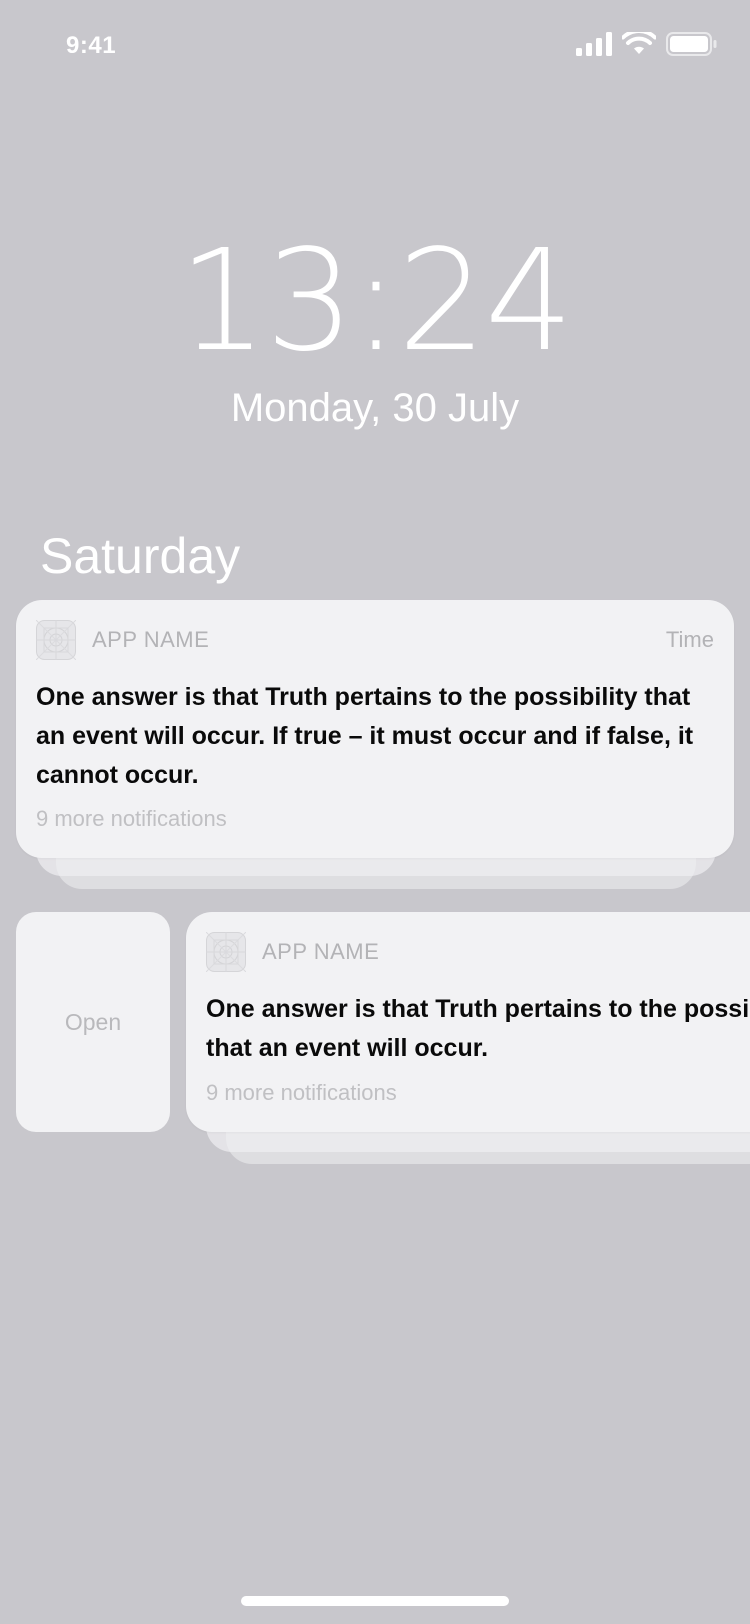  I want to click on wifi-icon, so click(639, 45).